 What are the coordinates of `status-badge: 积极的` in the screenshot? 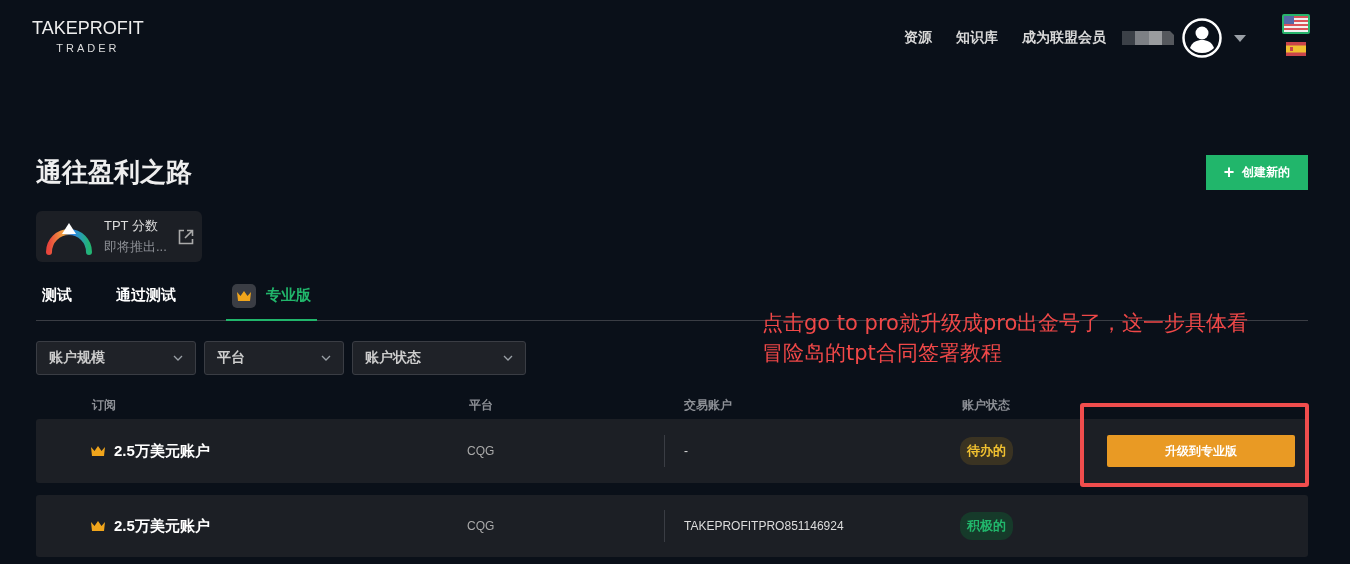 It's located at (986, 526).